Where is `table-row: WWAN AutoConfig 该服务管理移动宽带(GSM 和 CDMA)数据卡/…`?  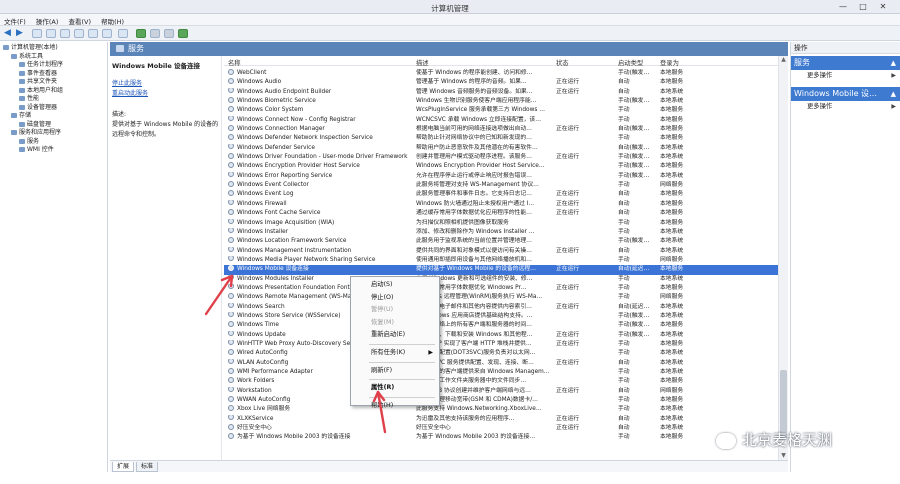
table-row: WWAN AutoConfig 该服务管理移动宽带(GSM 和 CDMA)数据卡/… is located at coordinates (501, 400).